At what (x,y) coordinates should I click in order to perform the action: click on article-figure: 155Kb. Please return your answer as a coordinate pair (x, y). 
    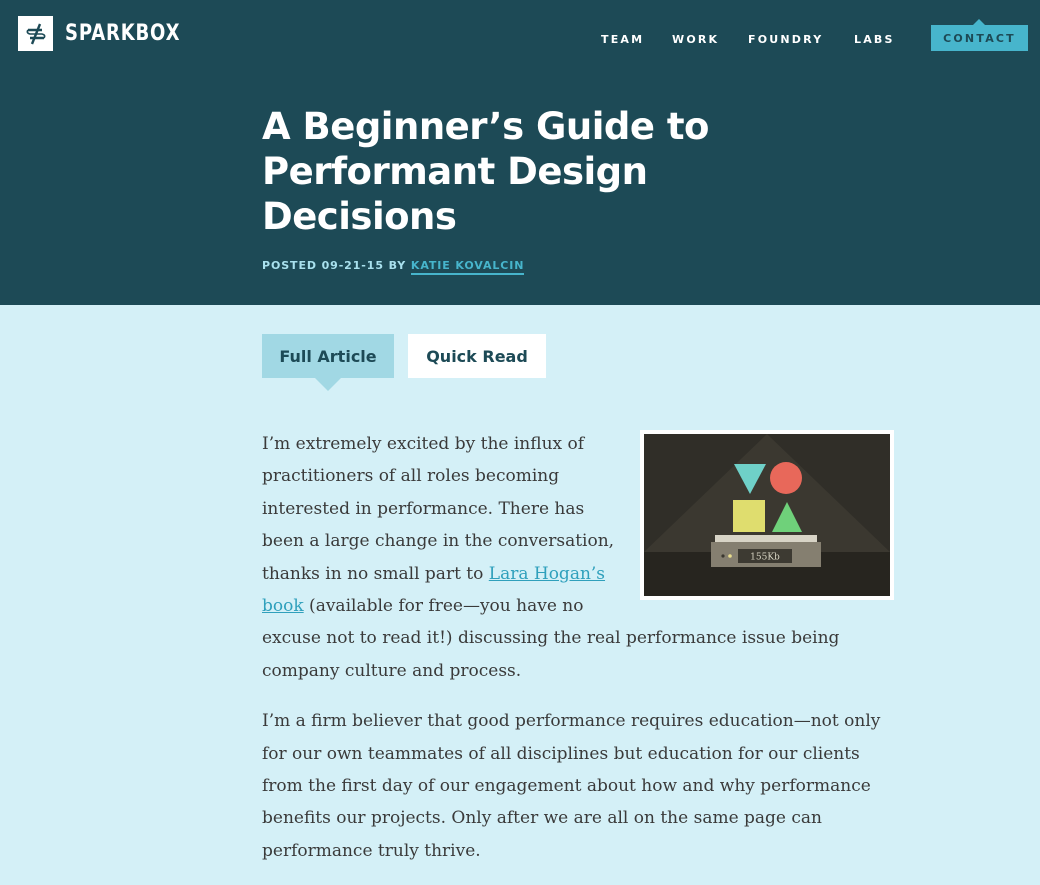
    Looking at the image, I should click on (767, 515).